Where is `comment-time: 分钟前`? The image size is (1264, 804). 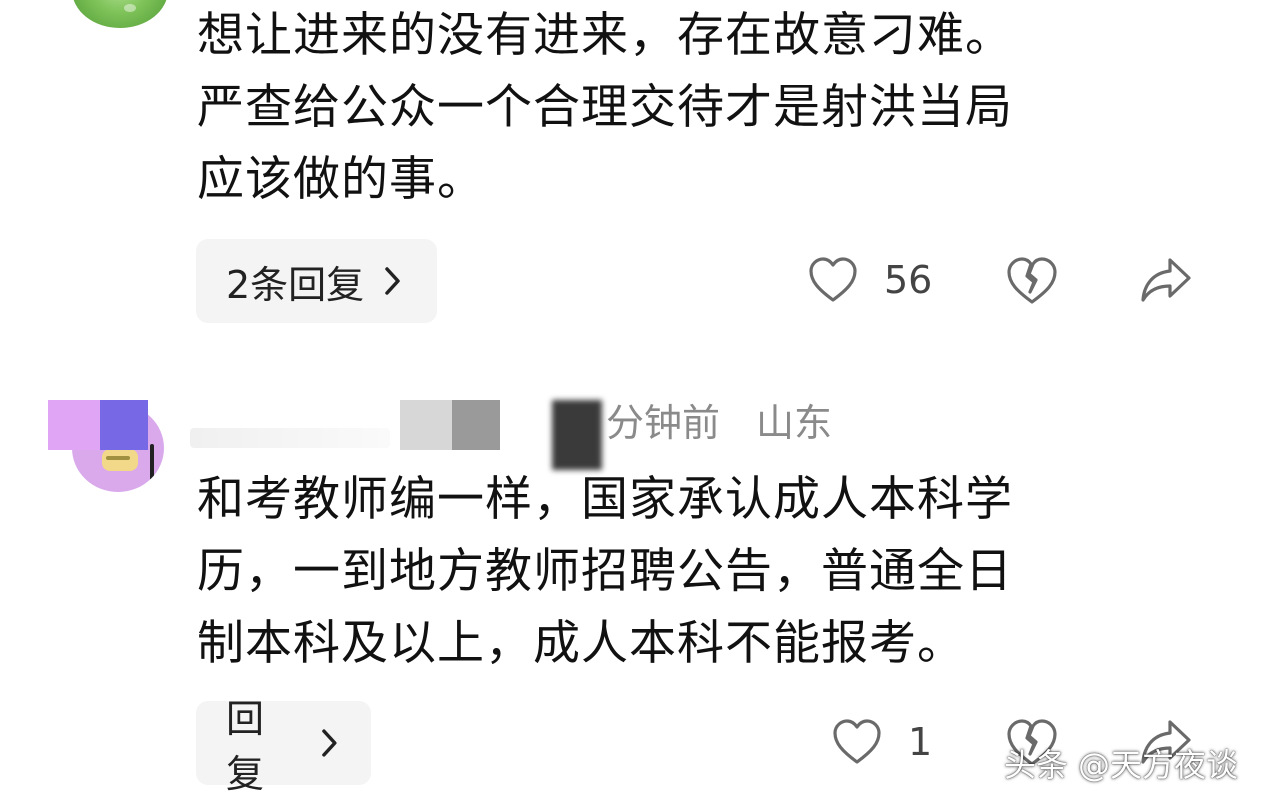
comment-time: 分钟前 is located at coordinates (663, 423).